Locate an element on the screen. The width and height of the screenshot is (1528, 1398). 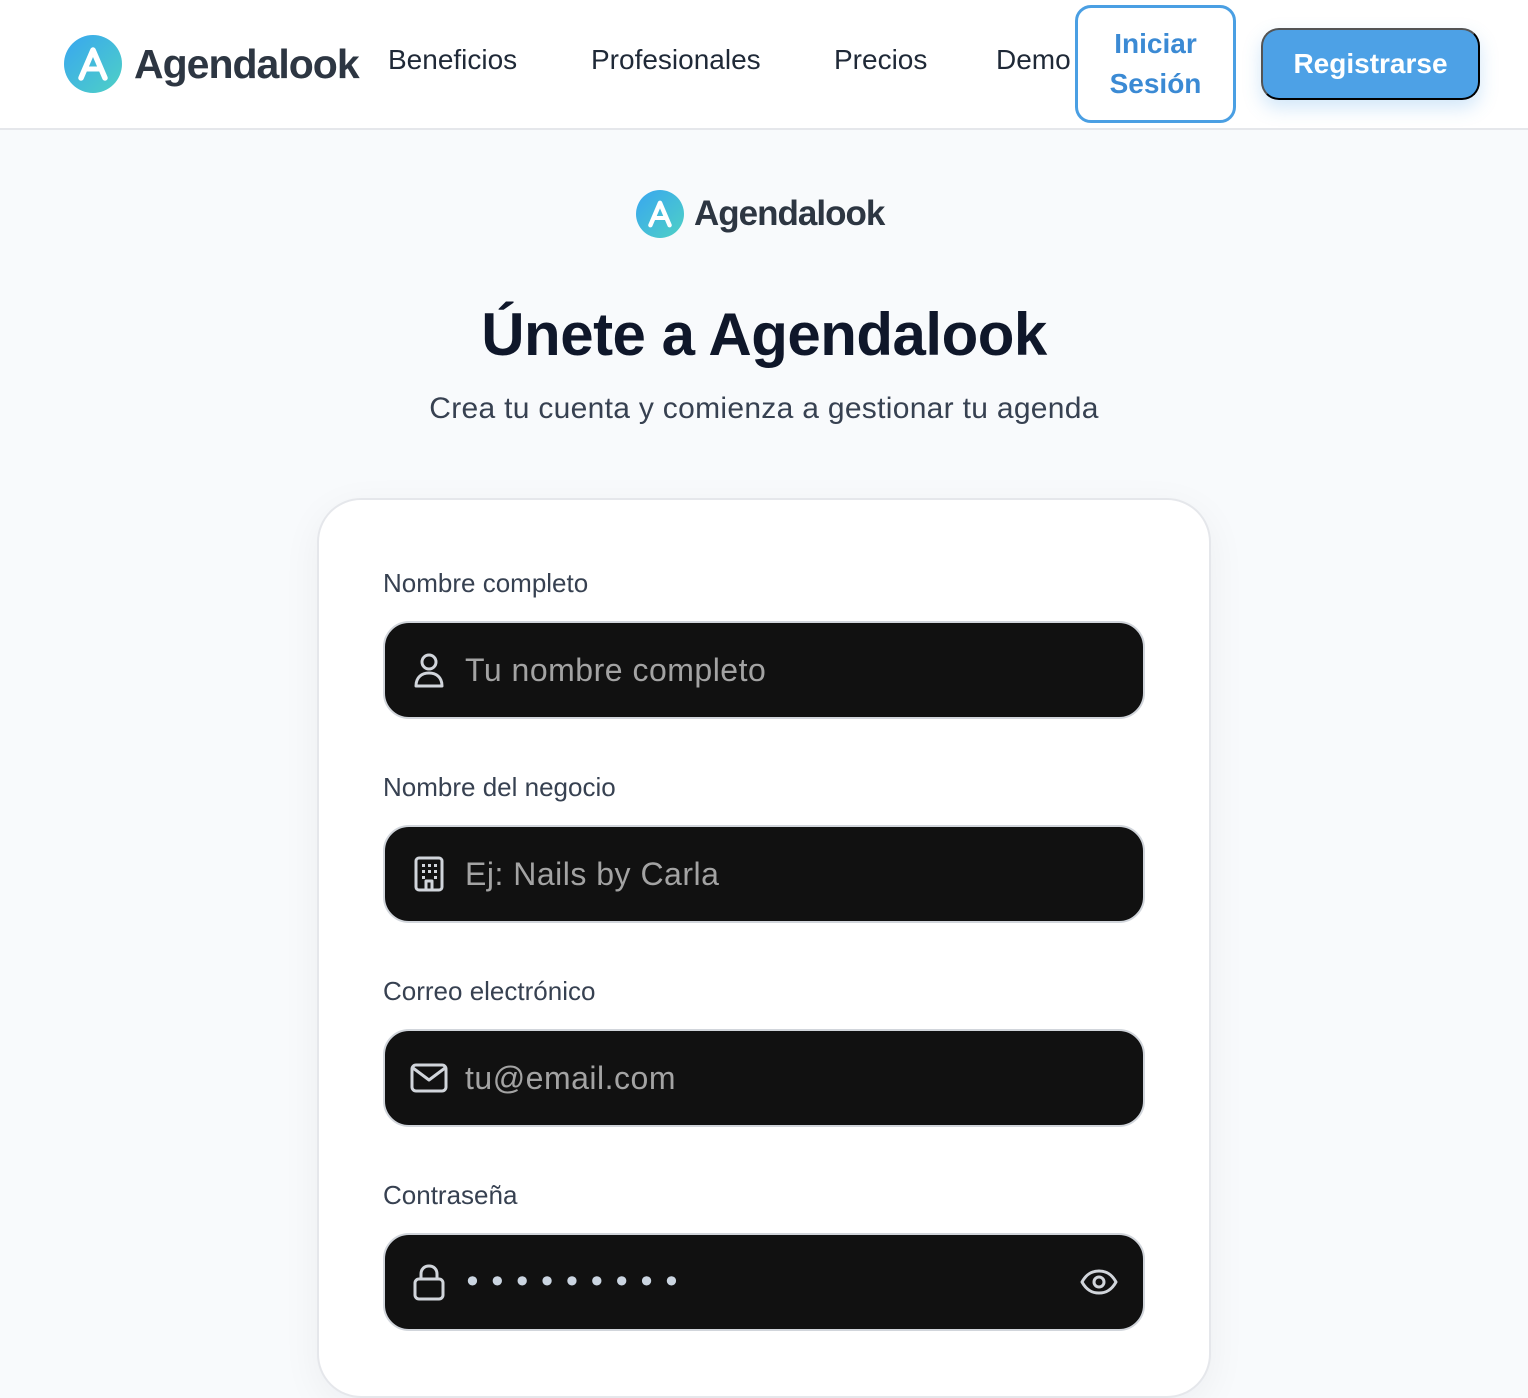
brand-logo: Agendalook is located at coordinates (212, 64).